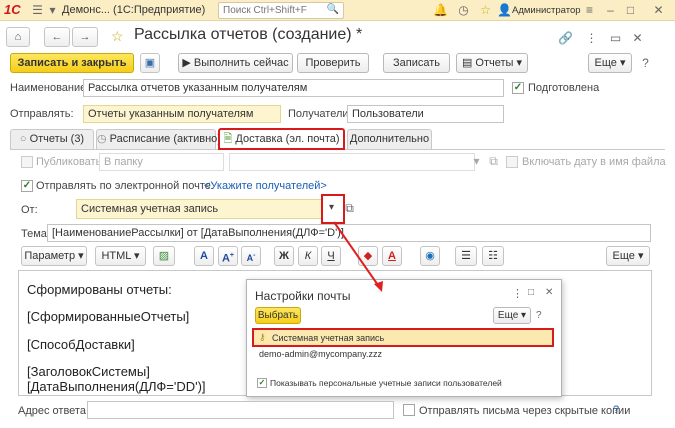 The image size is (675, 428). I want to click on folder-select: В папку, so click(161, 162).